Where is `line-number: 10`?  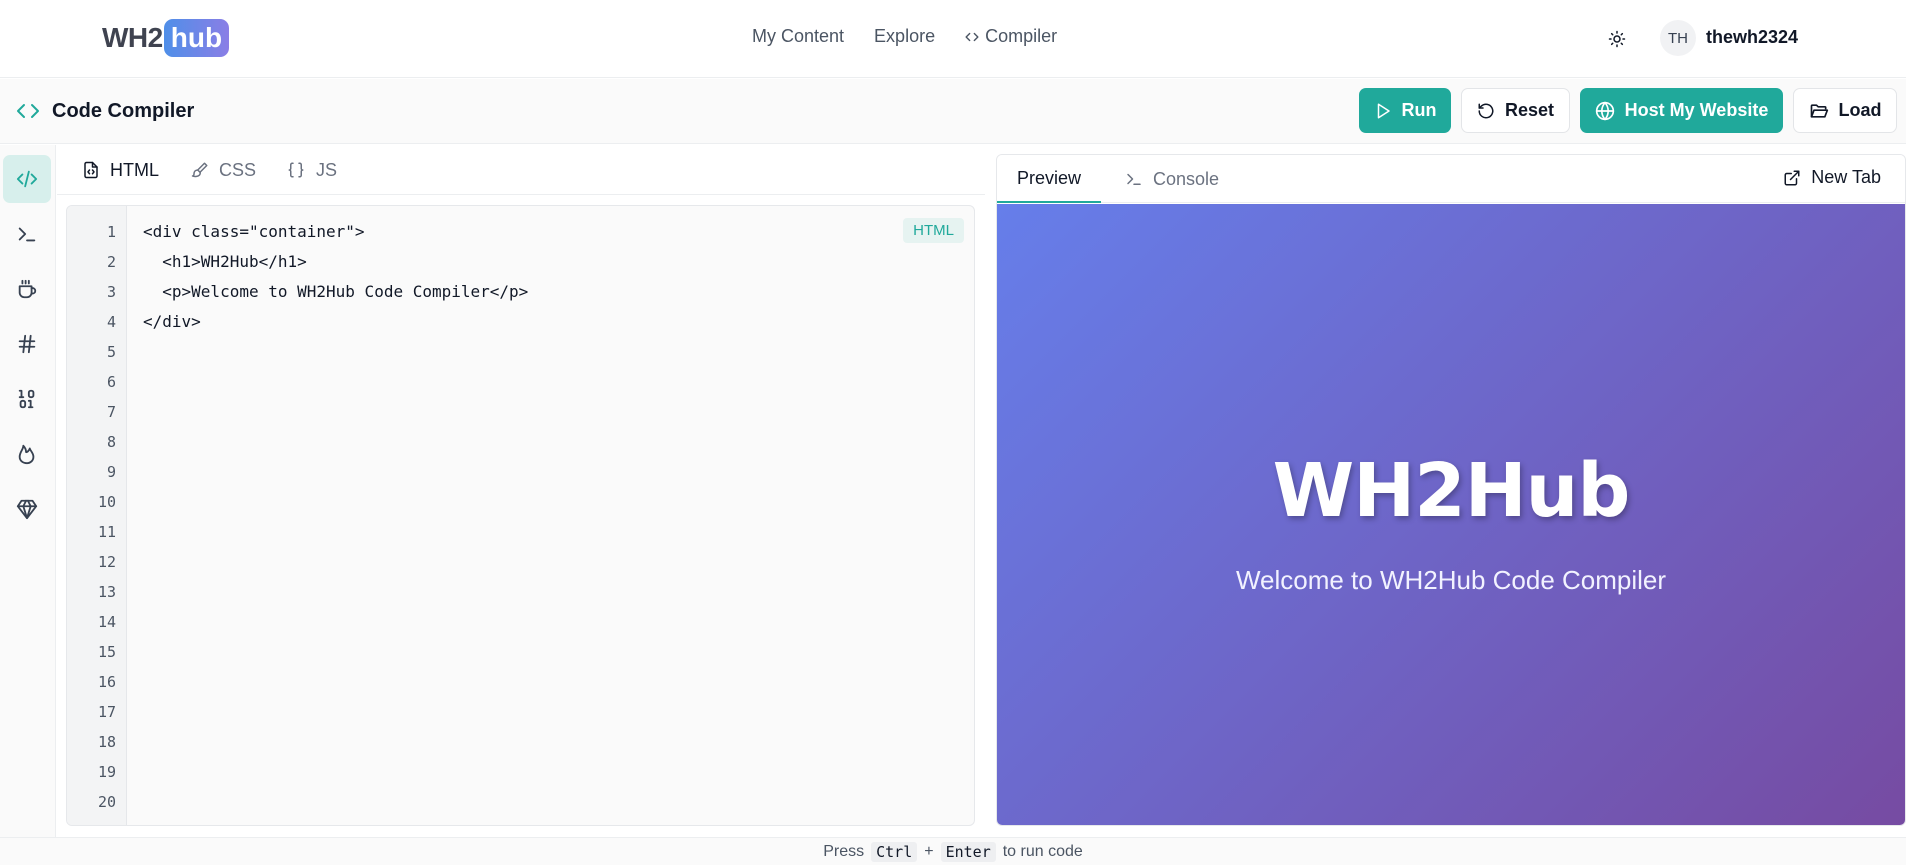 line-number: 10 is located at coordinates (106, 502).